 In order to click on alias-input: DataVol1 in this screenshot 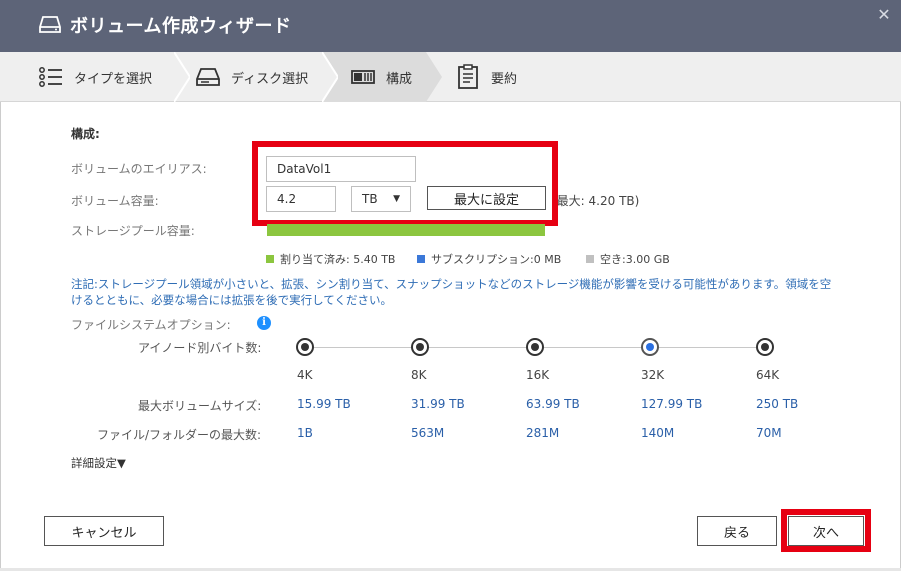, I will do `click(341, 169)`.